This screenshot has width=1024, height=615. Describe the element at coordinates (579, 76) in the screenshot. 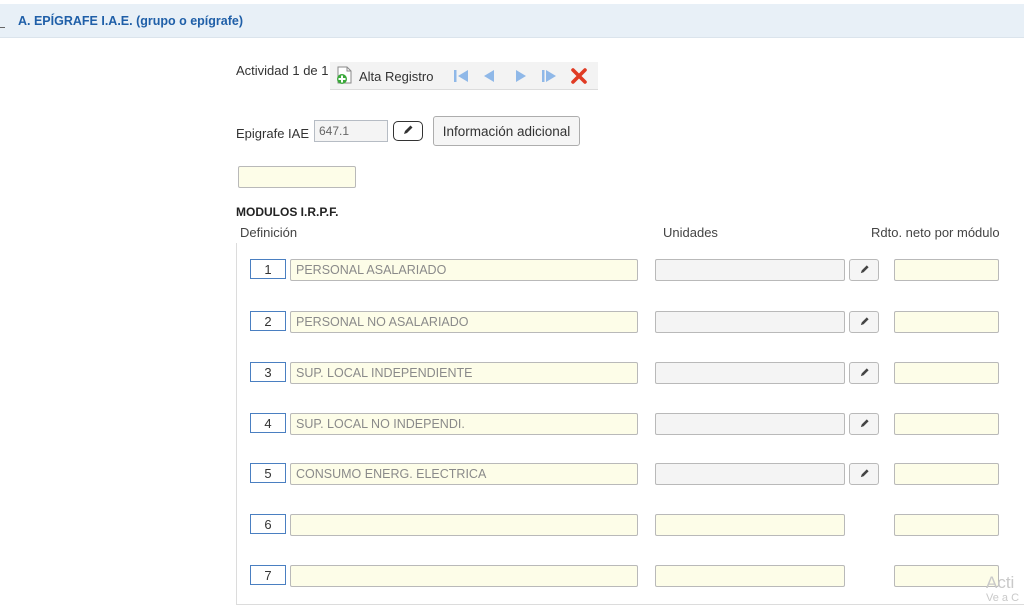

I see `delete-icon` at that location.